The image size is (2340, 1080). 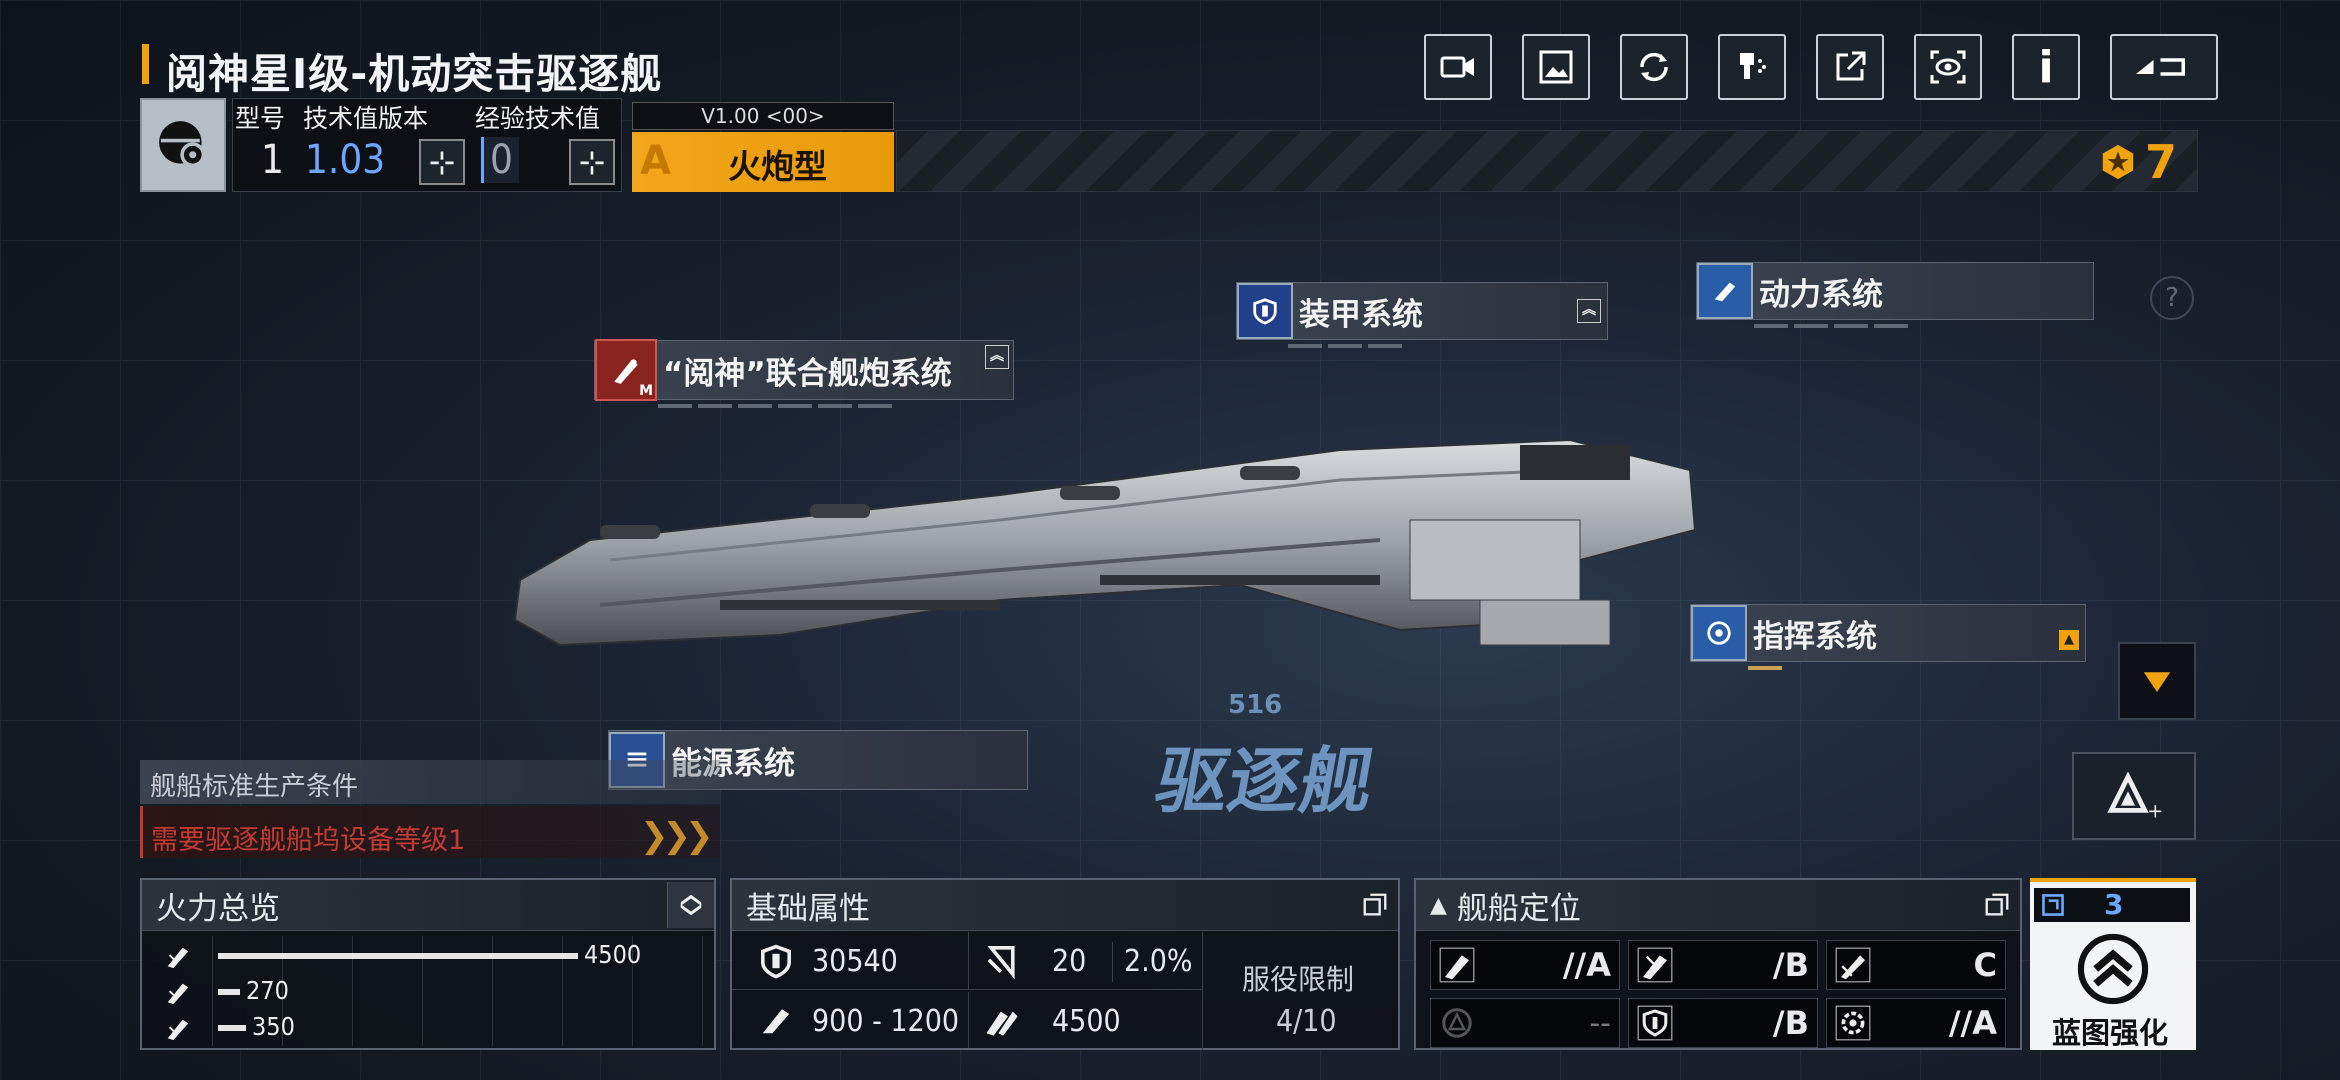 I want to click on power-system-name: 动力系统, so click(x=1821, y=294).